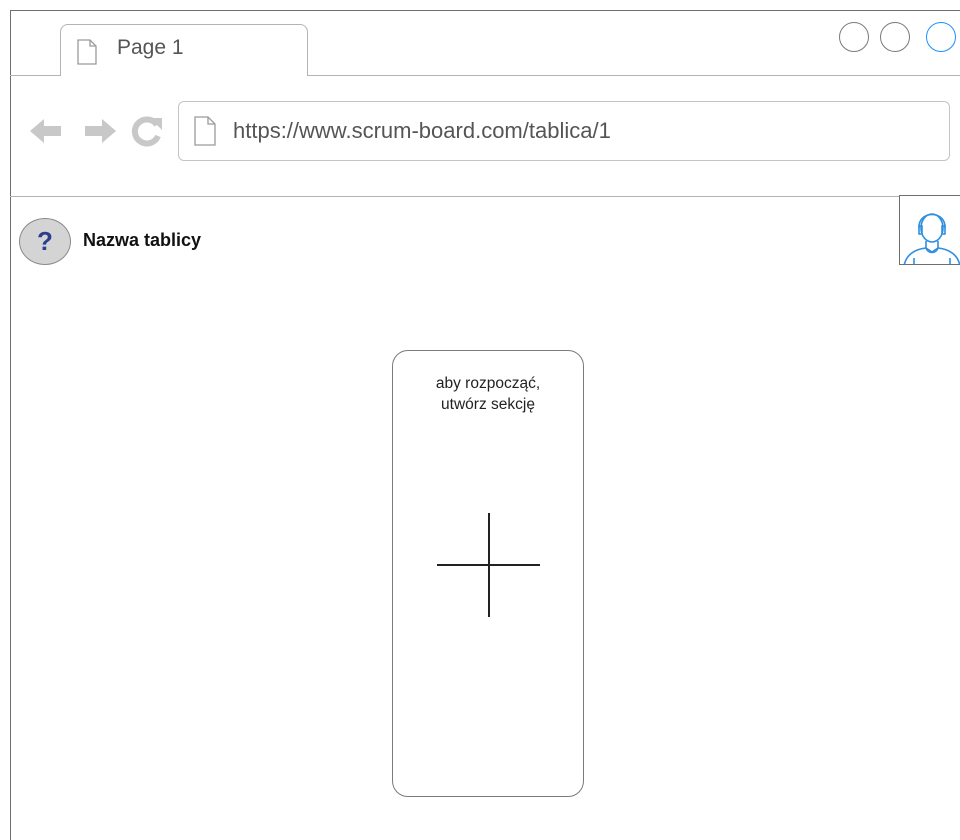  I want to click on browser-tab: Page 1, so click(184, 50).